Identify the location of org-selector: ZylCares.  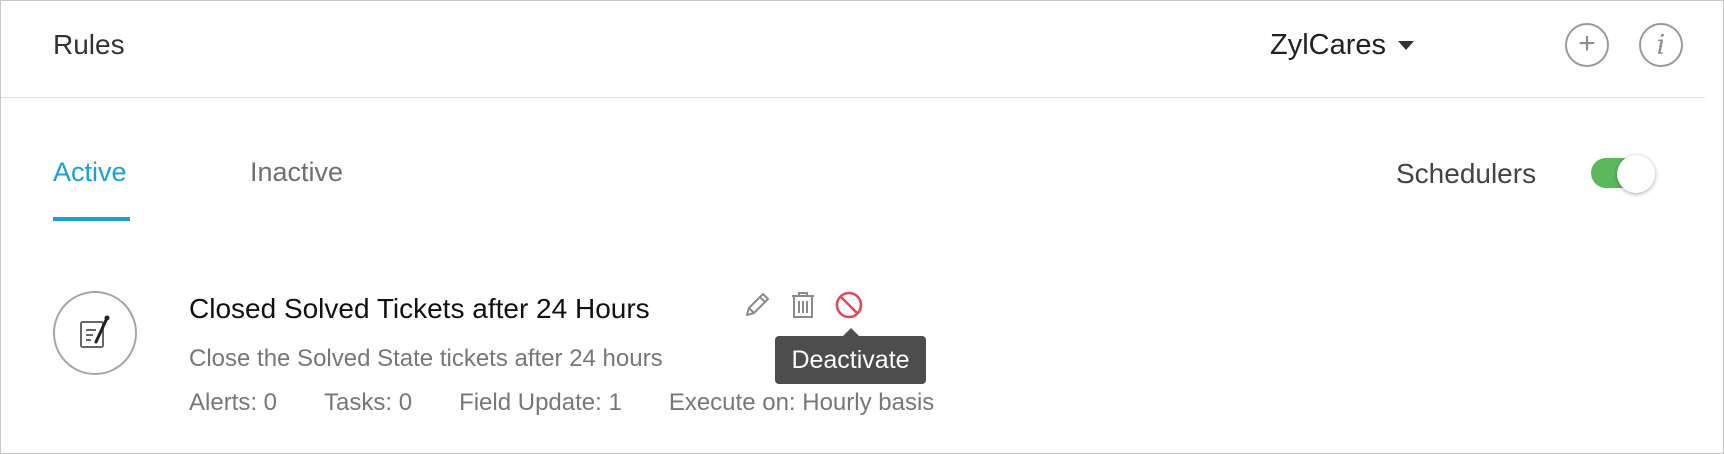
(1342, 45).